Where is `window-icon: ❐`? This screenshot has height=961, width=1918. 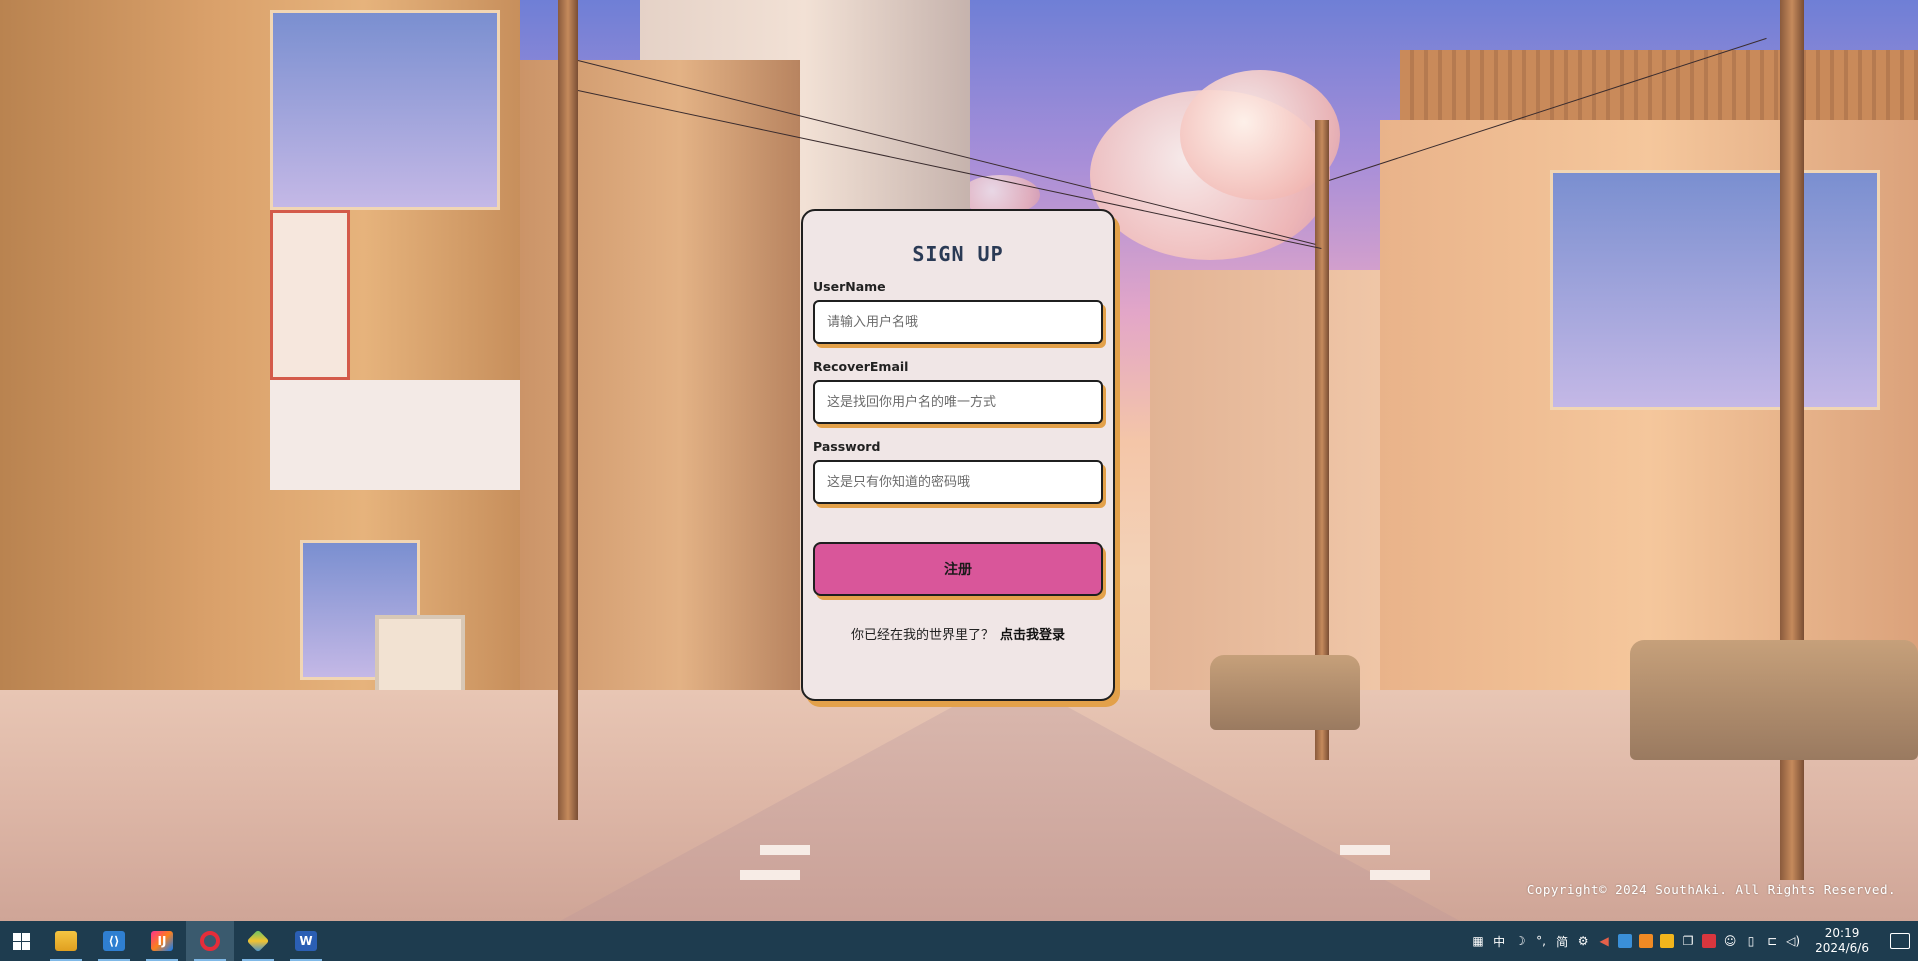 window-icon: ❐ is located at coordinates (1688, 941).